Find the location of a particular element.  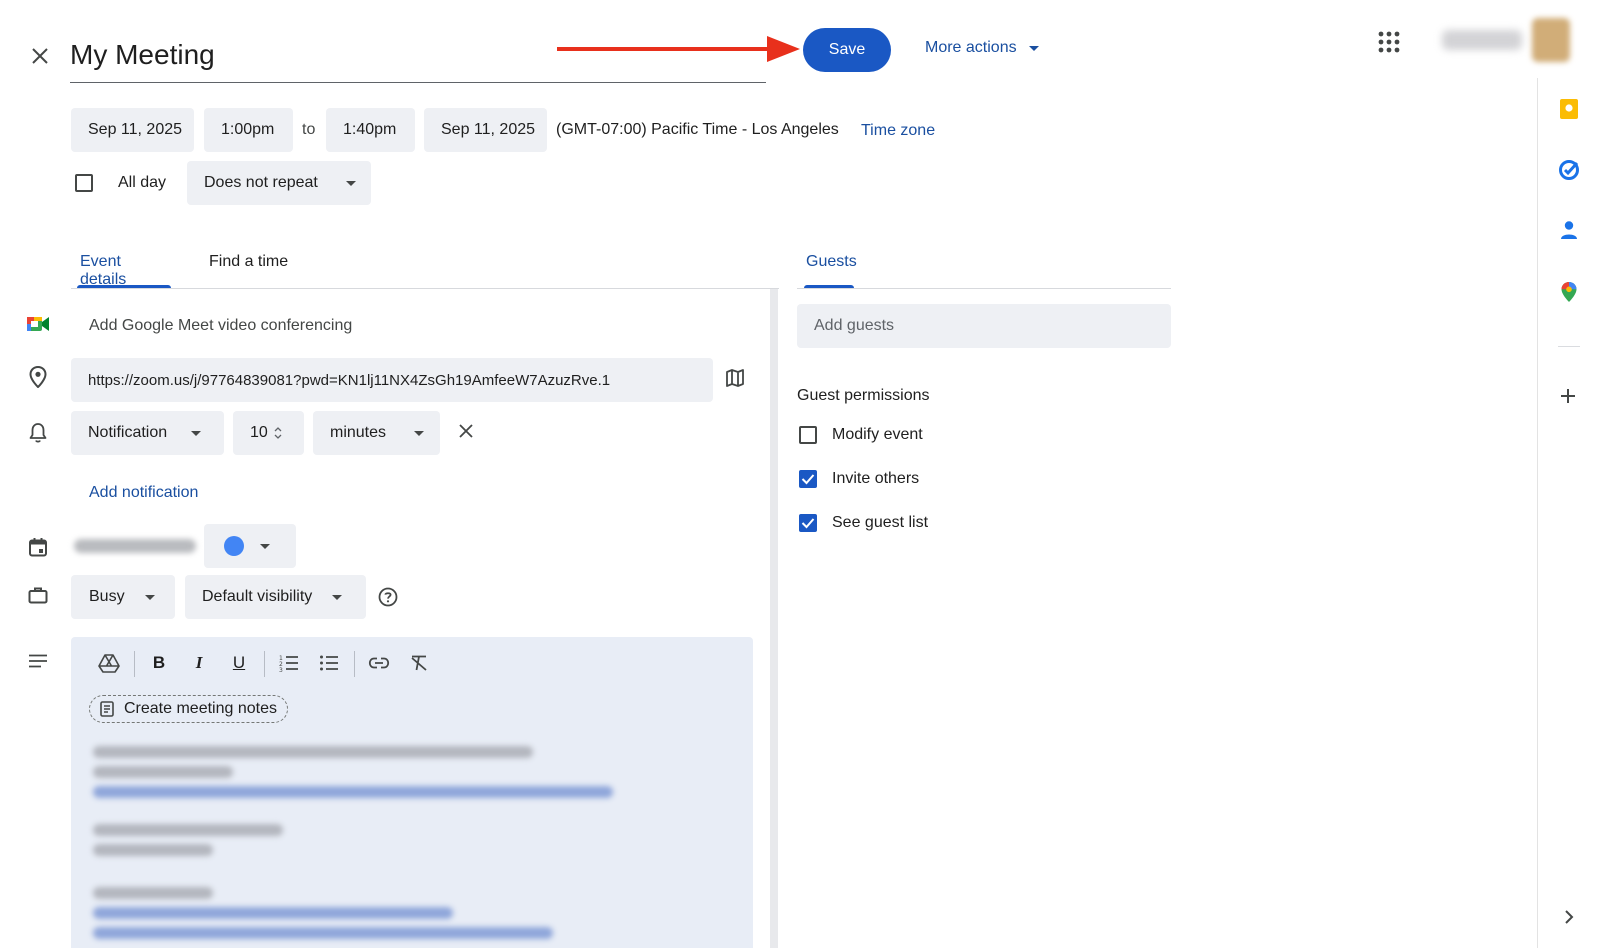

repeat-label: Does not repeat is located at coordinates (261, 182).